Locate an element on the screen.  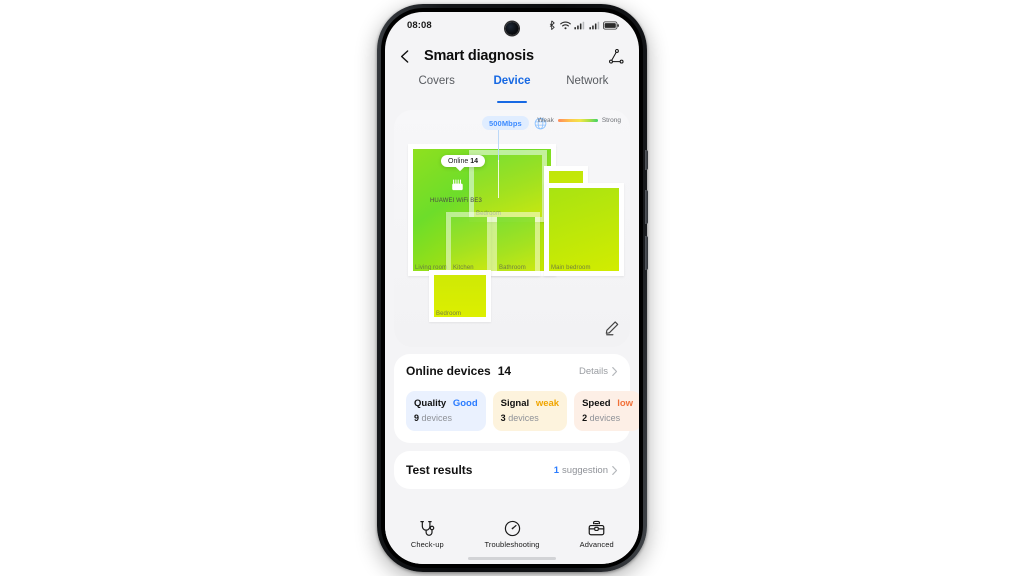
legend-gradient-bar is located at coordinates (577, 120).